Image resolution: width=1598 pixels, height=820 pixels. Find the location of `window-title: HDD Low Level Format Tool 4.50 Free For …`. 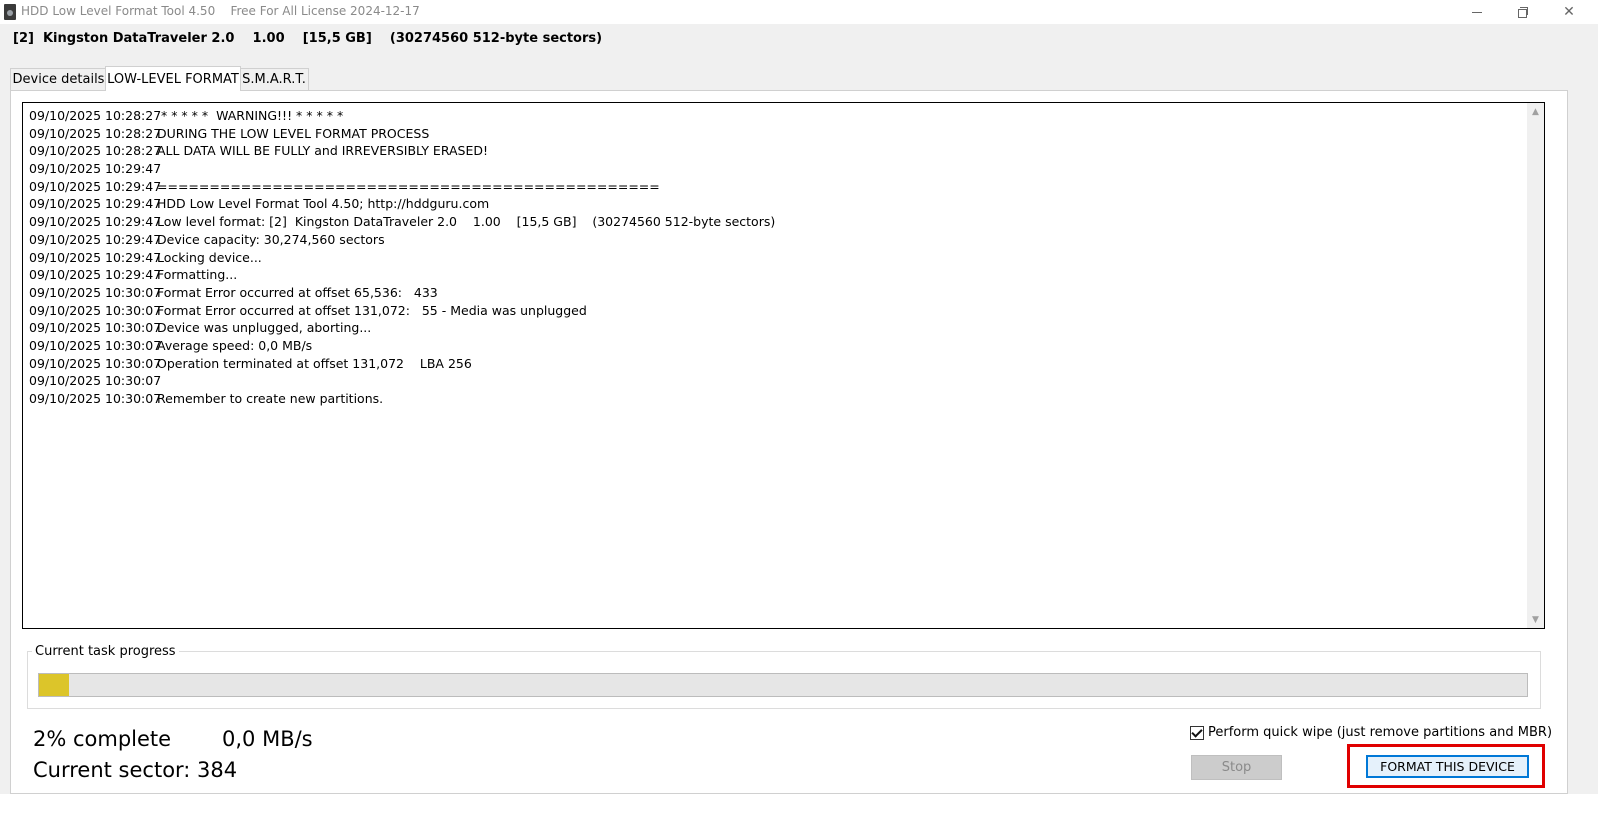

window-title: HDD Low Level Format Tool 4.50 Free For … is located at coordinates (220, 11).